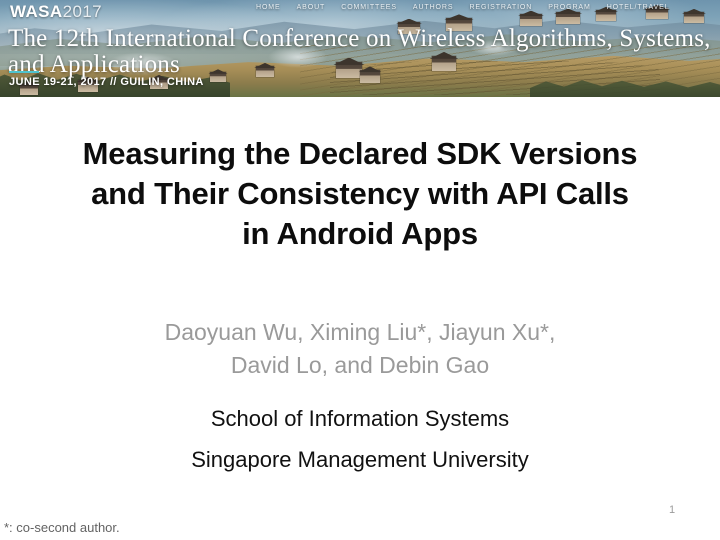 The width and height of the screenshot is (720, 540). Describe the element at coordinates (672, 510) in the screenshot. I see `slide-number: 1` at that location.